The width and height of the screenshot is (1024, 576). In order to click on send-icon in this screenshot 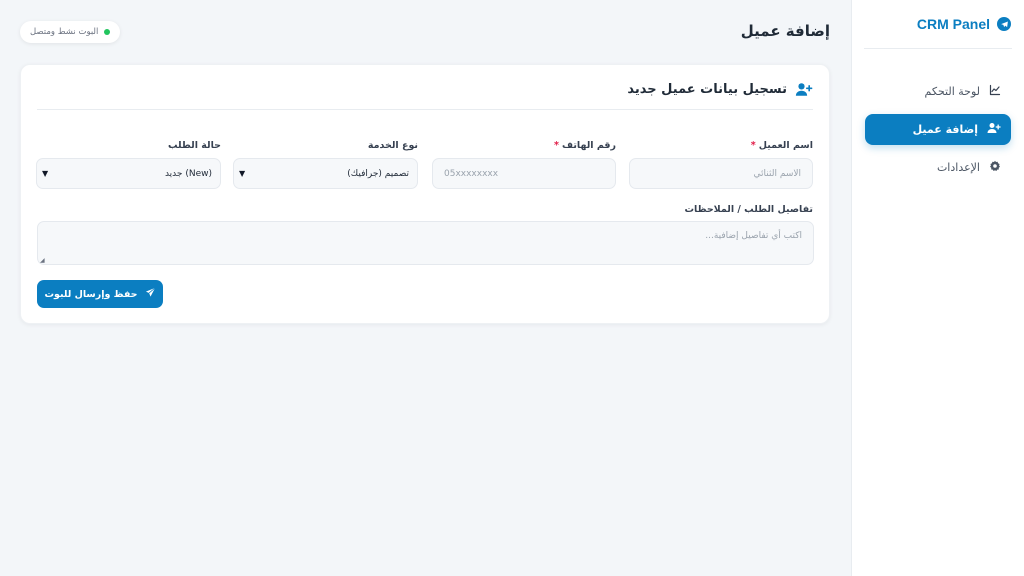, I will do `click(150, 294)`.